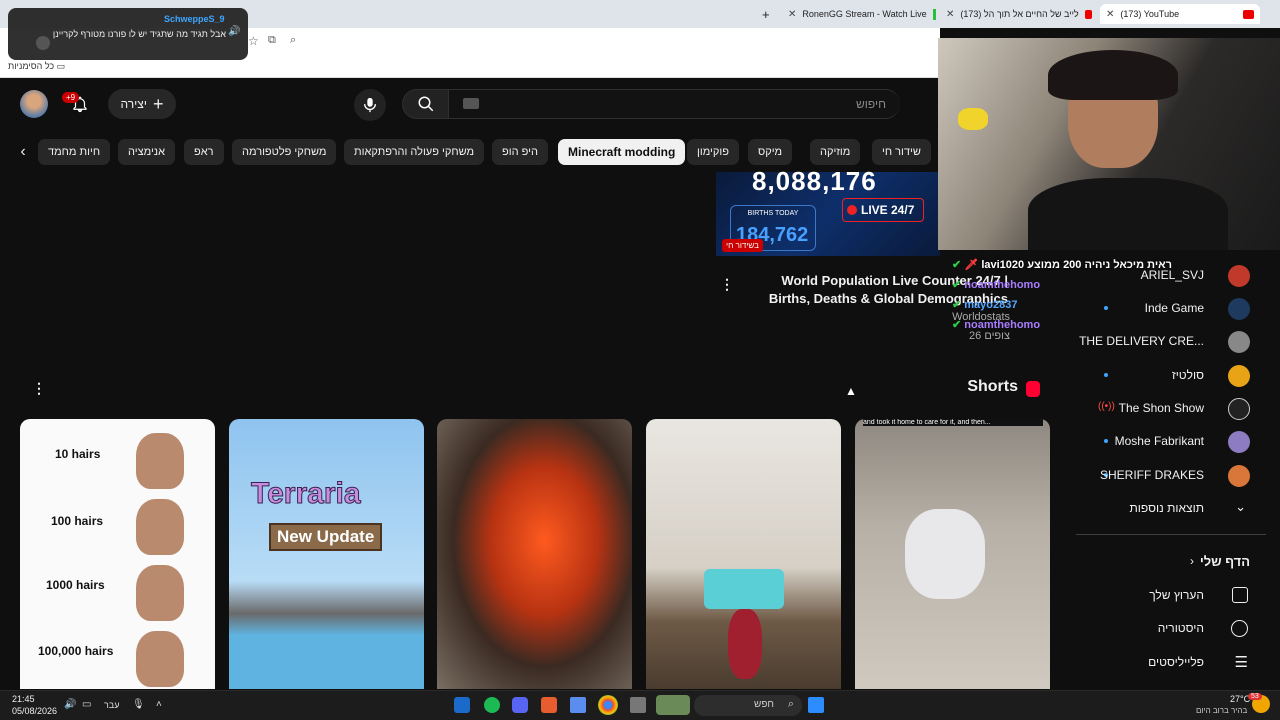  I want to click on history-icon, so click(1239, 628).